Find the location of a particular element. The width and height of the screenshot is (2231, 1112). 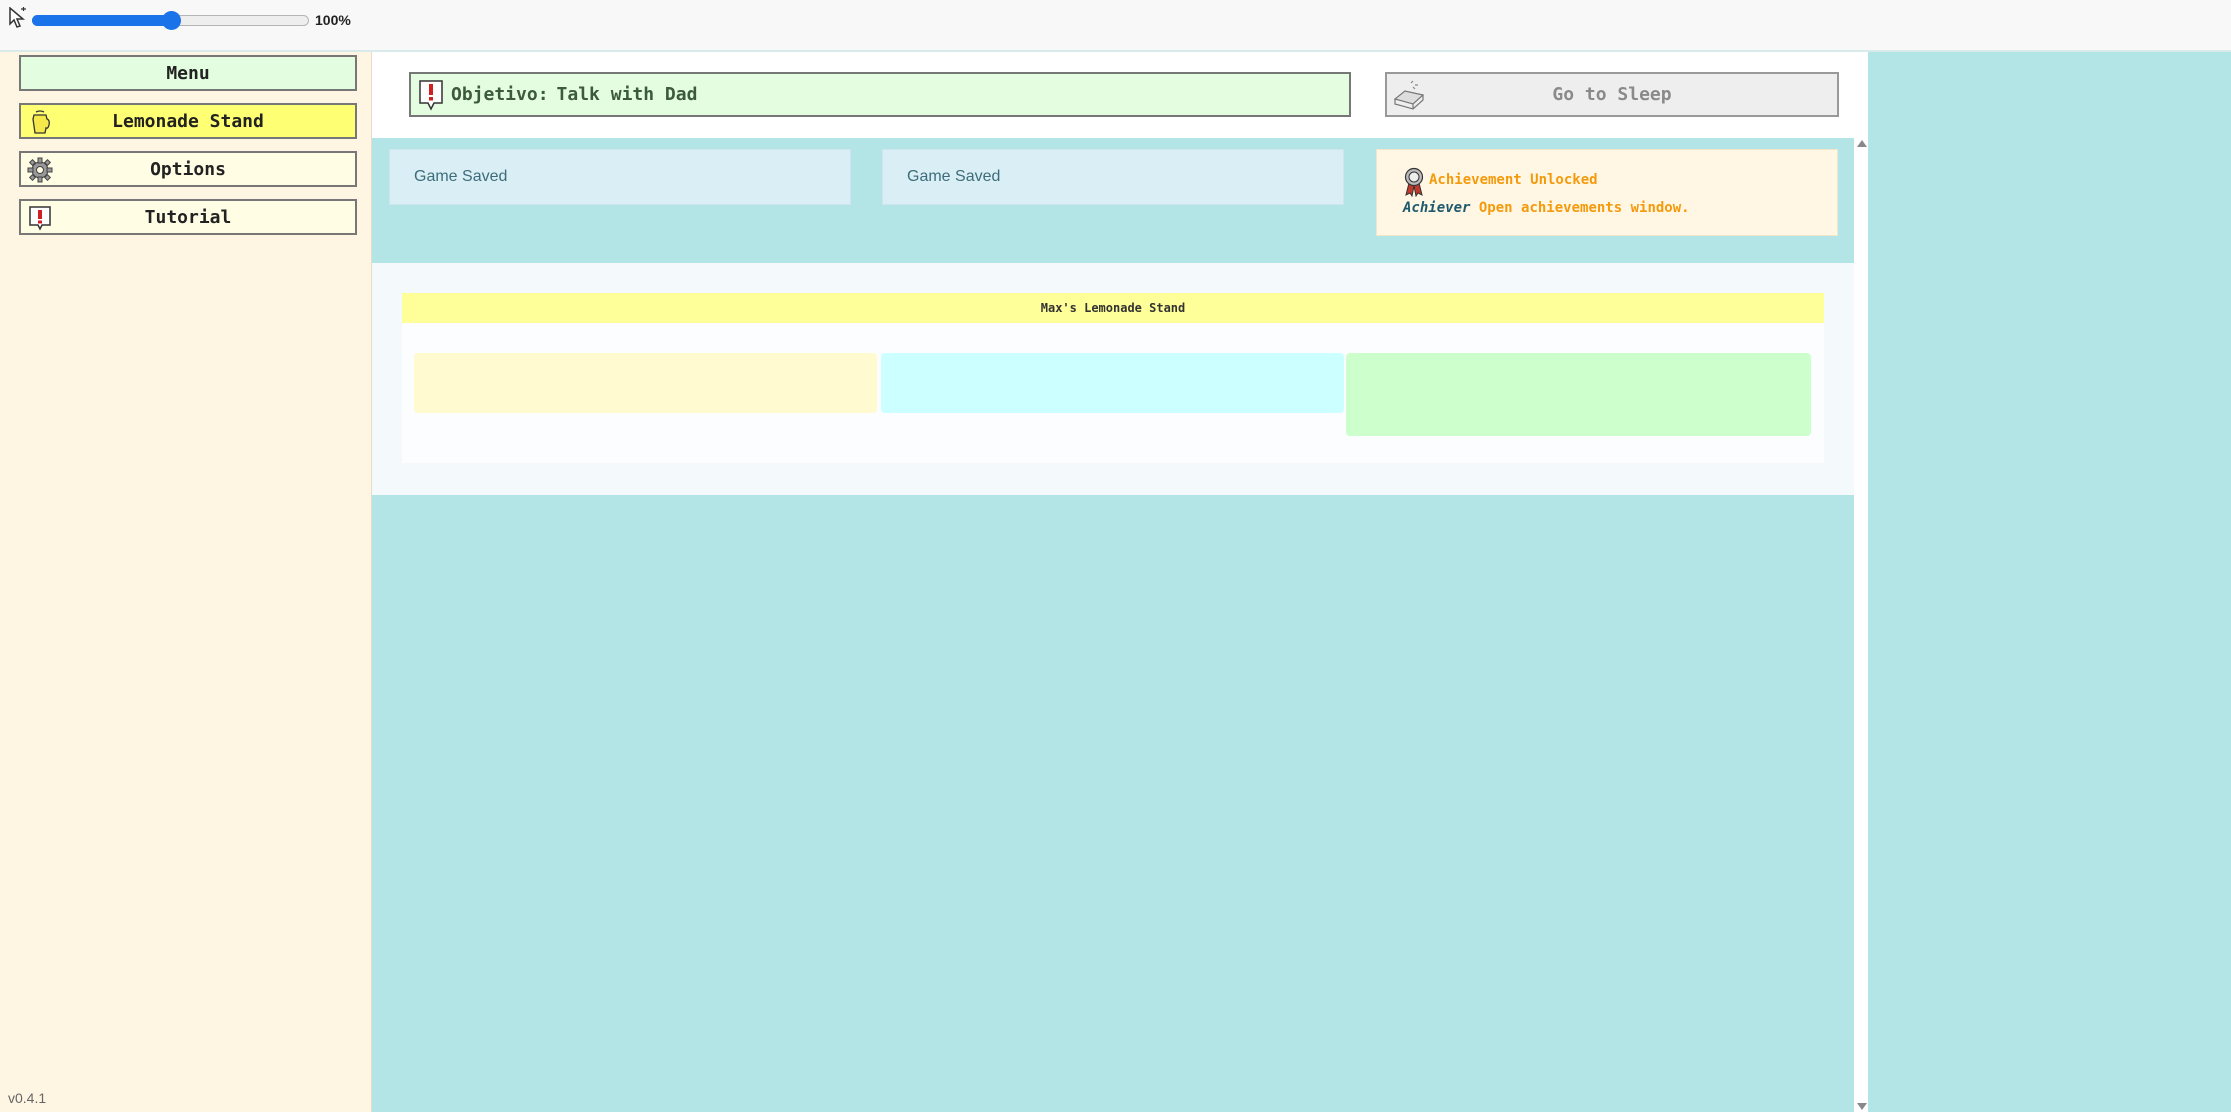

achievement-description: Open achievements window. is located at coordinates (1584, 208).